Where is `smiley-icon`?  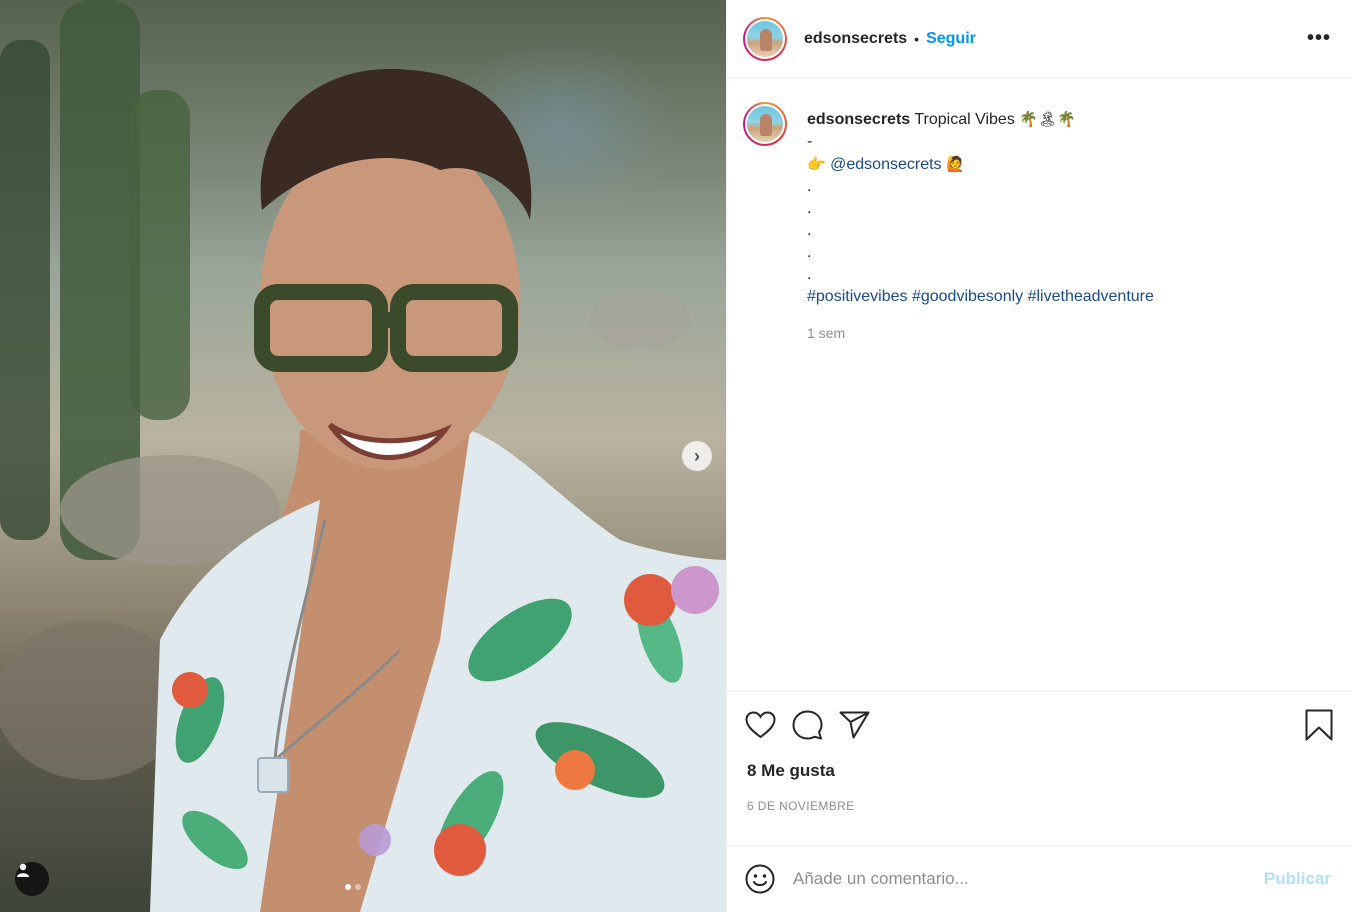
smiley-icon is located at coordinates (760, 879).